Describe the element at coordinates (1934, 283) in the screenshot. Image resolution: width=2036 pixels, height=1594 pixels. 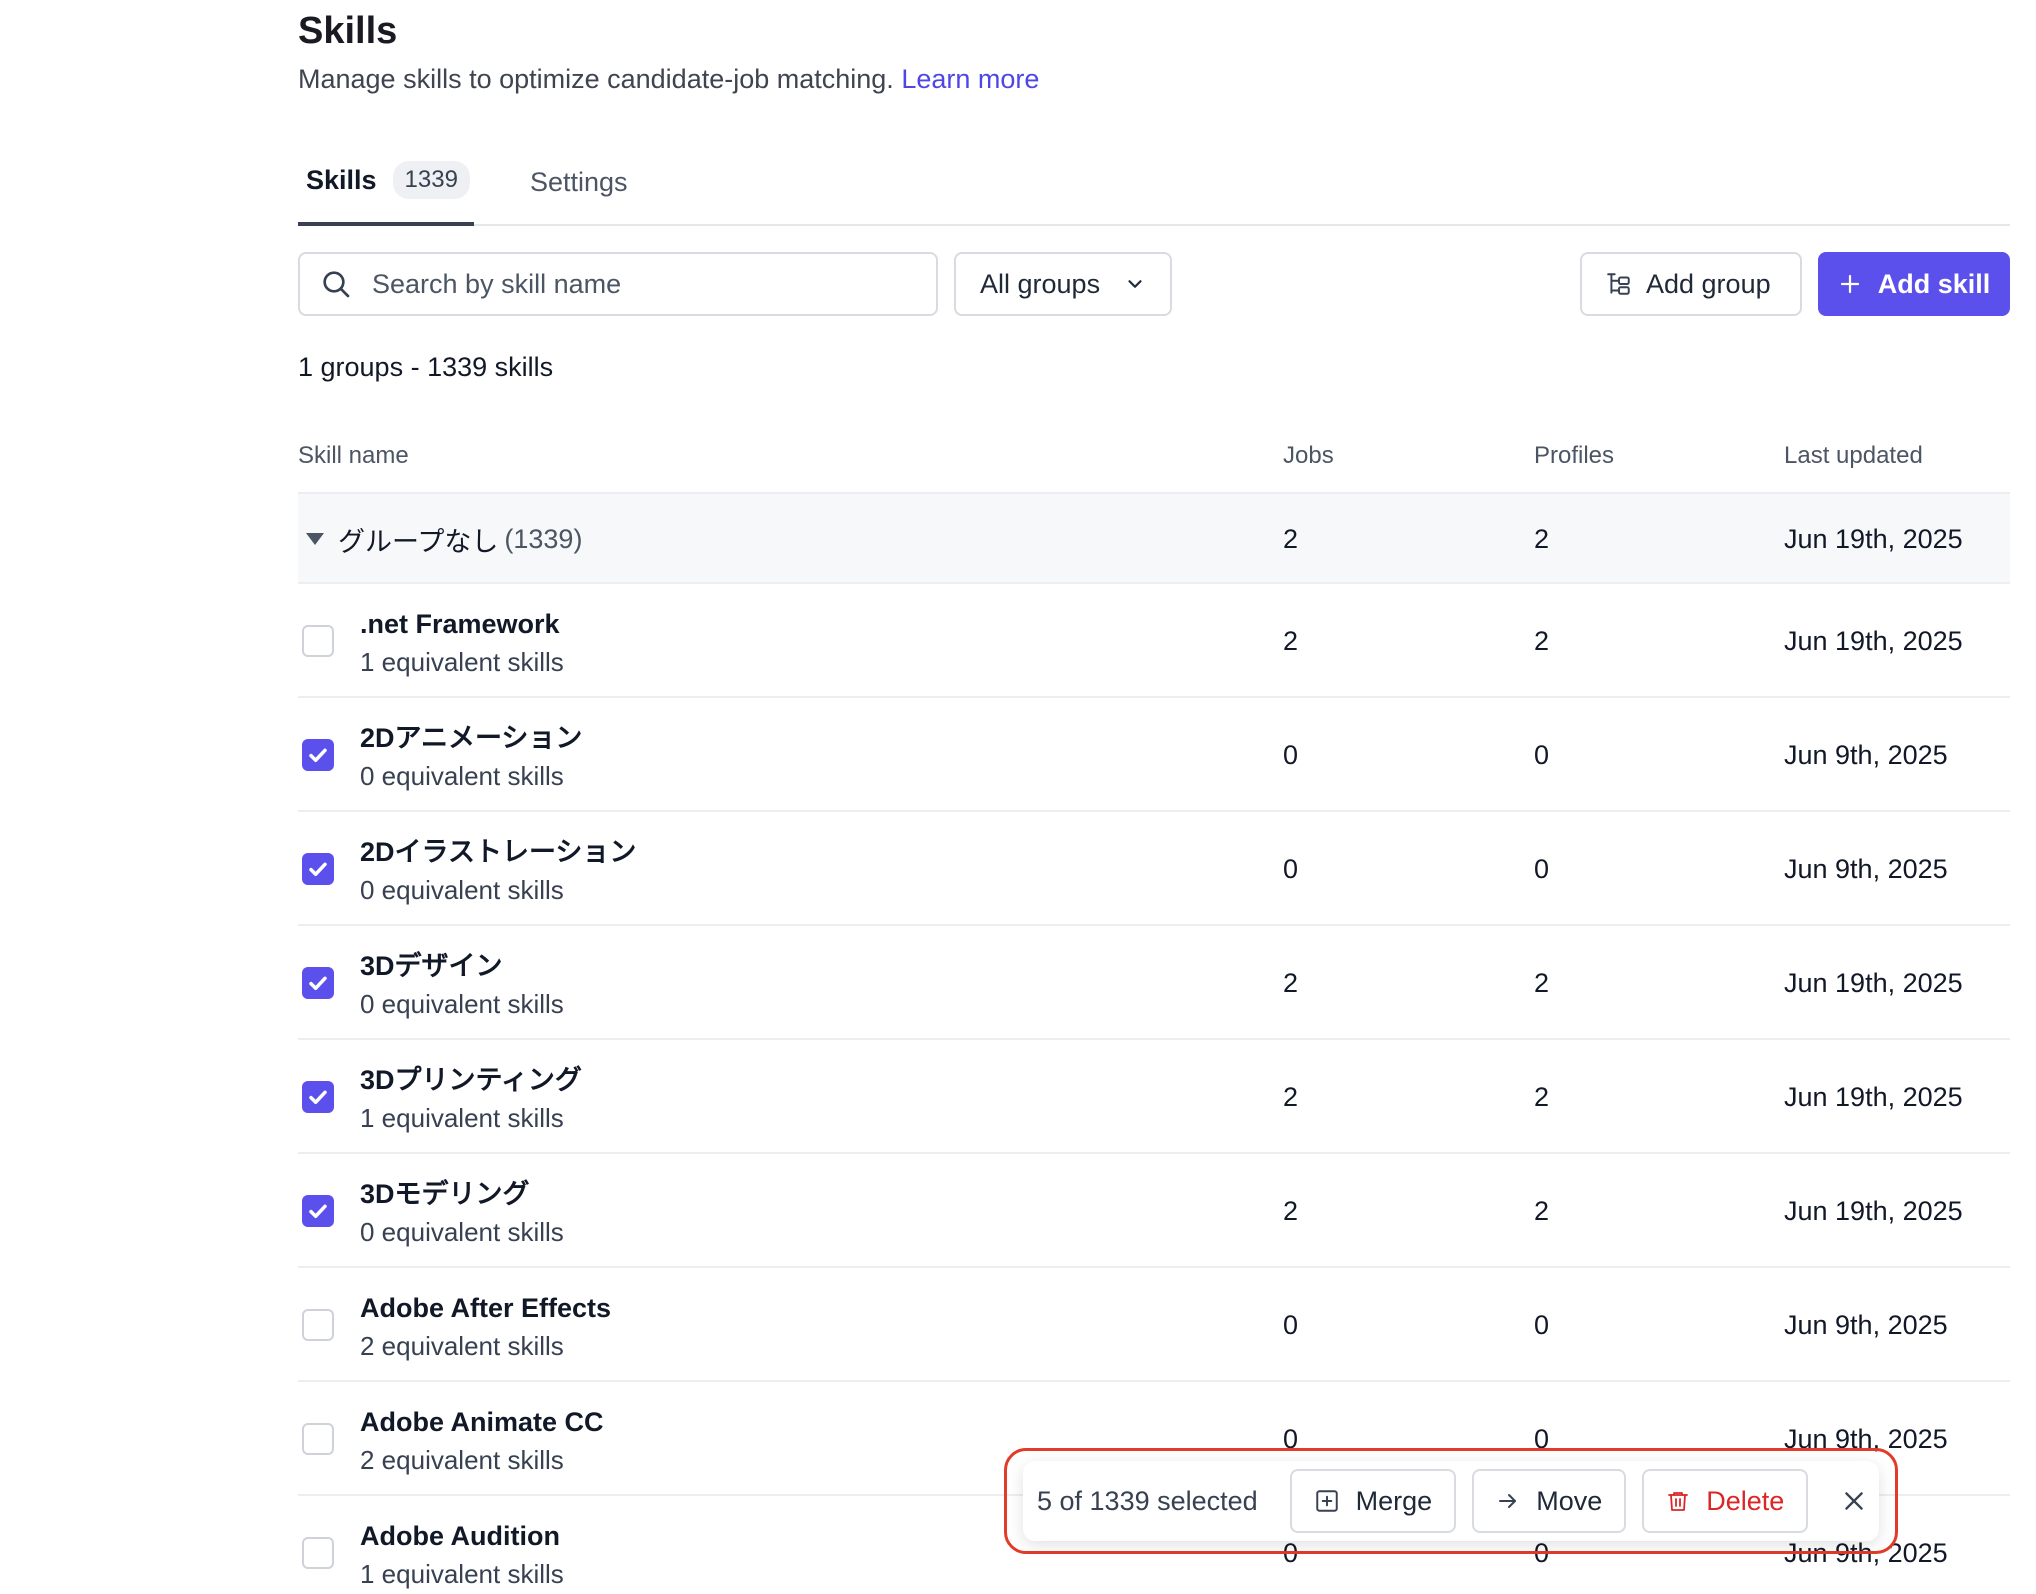
I see `add-skill-label: Add skill` at that location.